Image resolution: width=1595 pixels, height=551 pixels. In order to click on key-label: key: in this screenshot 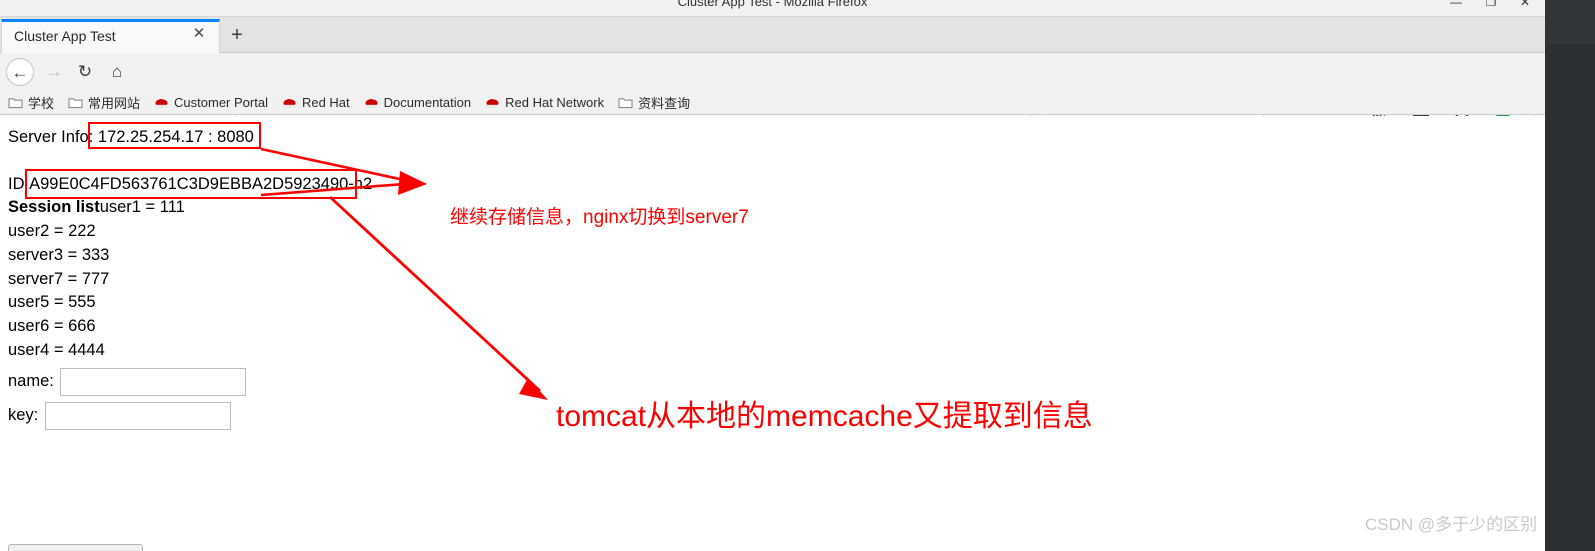, I will do `click(23, 415)`.